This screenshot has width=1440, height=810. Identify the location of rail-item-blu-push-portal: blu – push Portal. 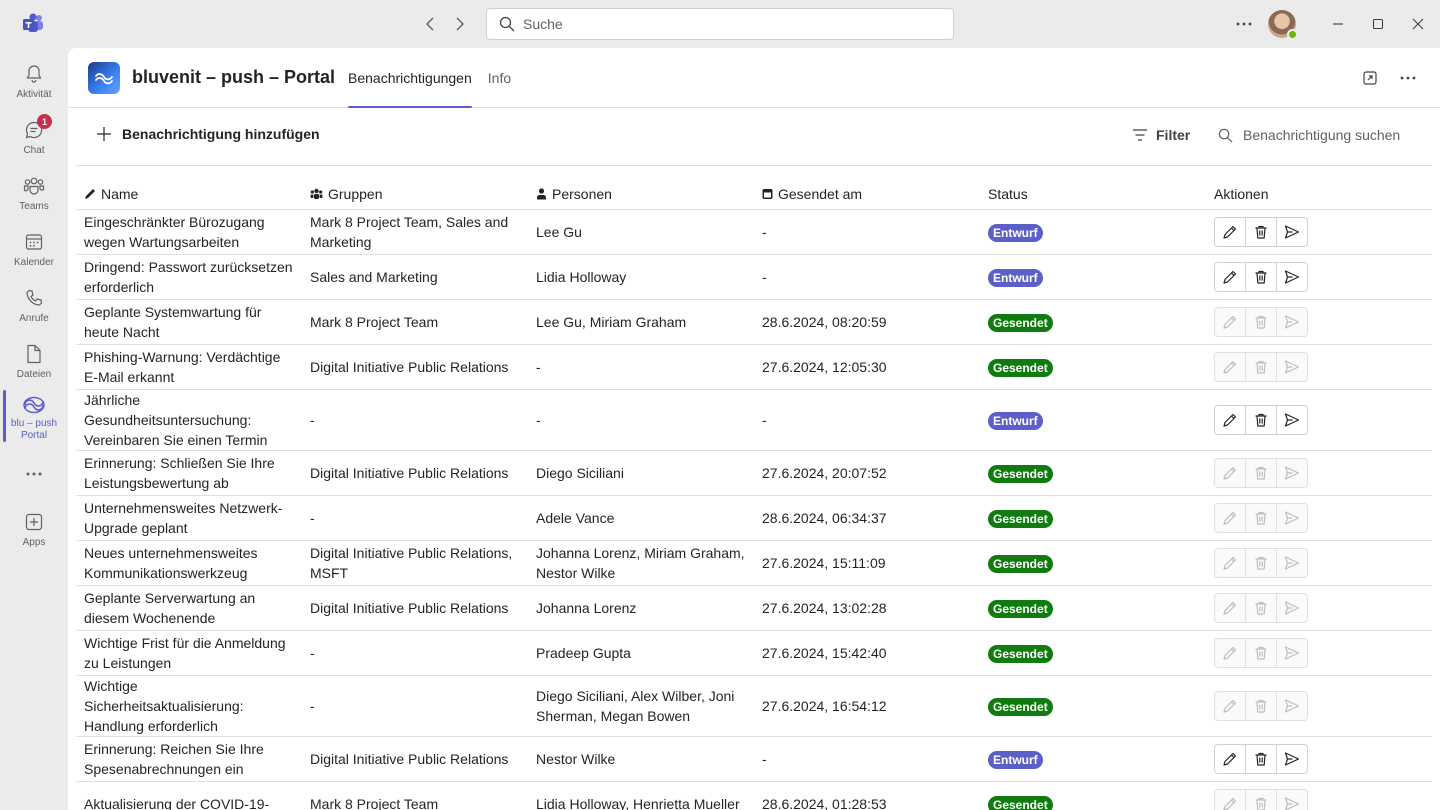
(34, 416).